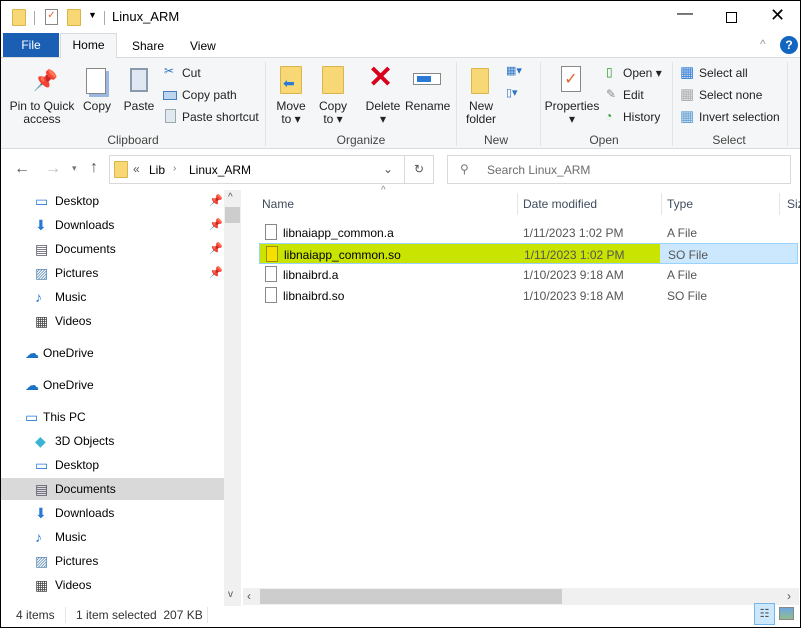 This screenshot has width=801, height=628. Describe the element at coordinates (232, 215) in the screenshot. I see `nav-scrollbar-thumb` at that location.